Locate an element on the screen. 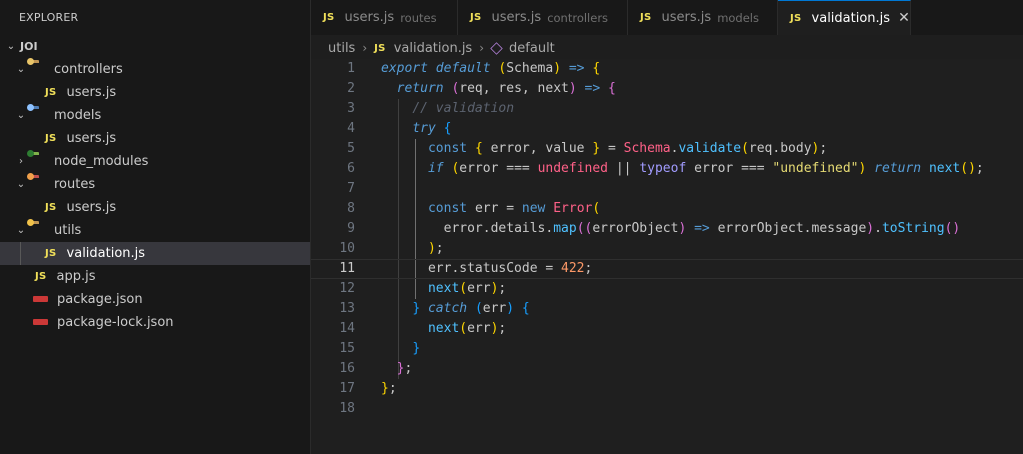  tab-validation-active: JS validation.js ✕ is located at coordinates (844, 17).